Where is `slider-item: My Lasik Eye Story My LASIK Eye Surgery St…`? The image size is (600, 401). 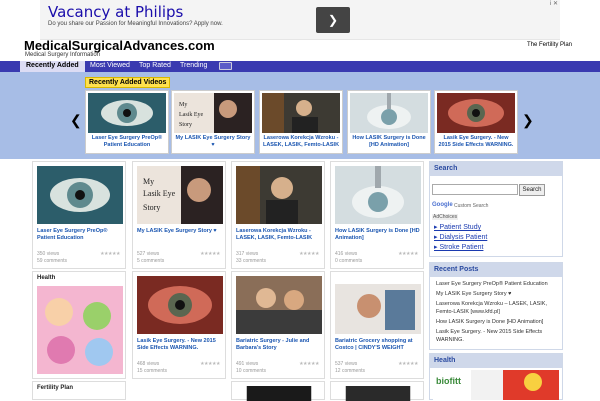
slider-item: My Lasik Eye Story My LASIK Eye Surgery St… is located at coordinates (213, 122).